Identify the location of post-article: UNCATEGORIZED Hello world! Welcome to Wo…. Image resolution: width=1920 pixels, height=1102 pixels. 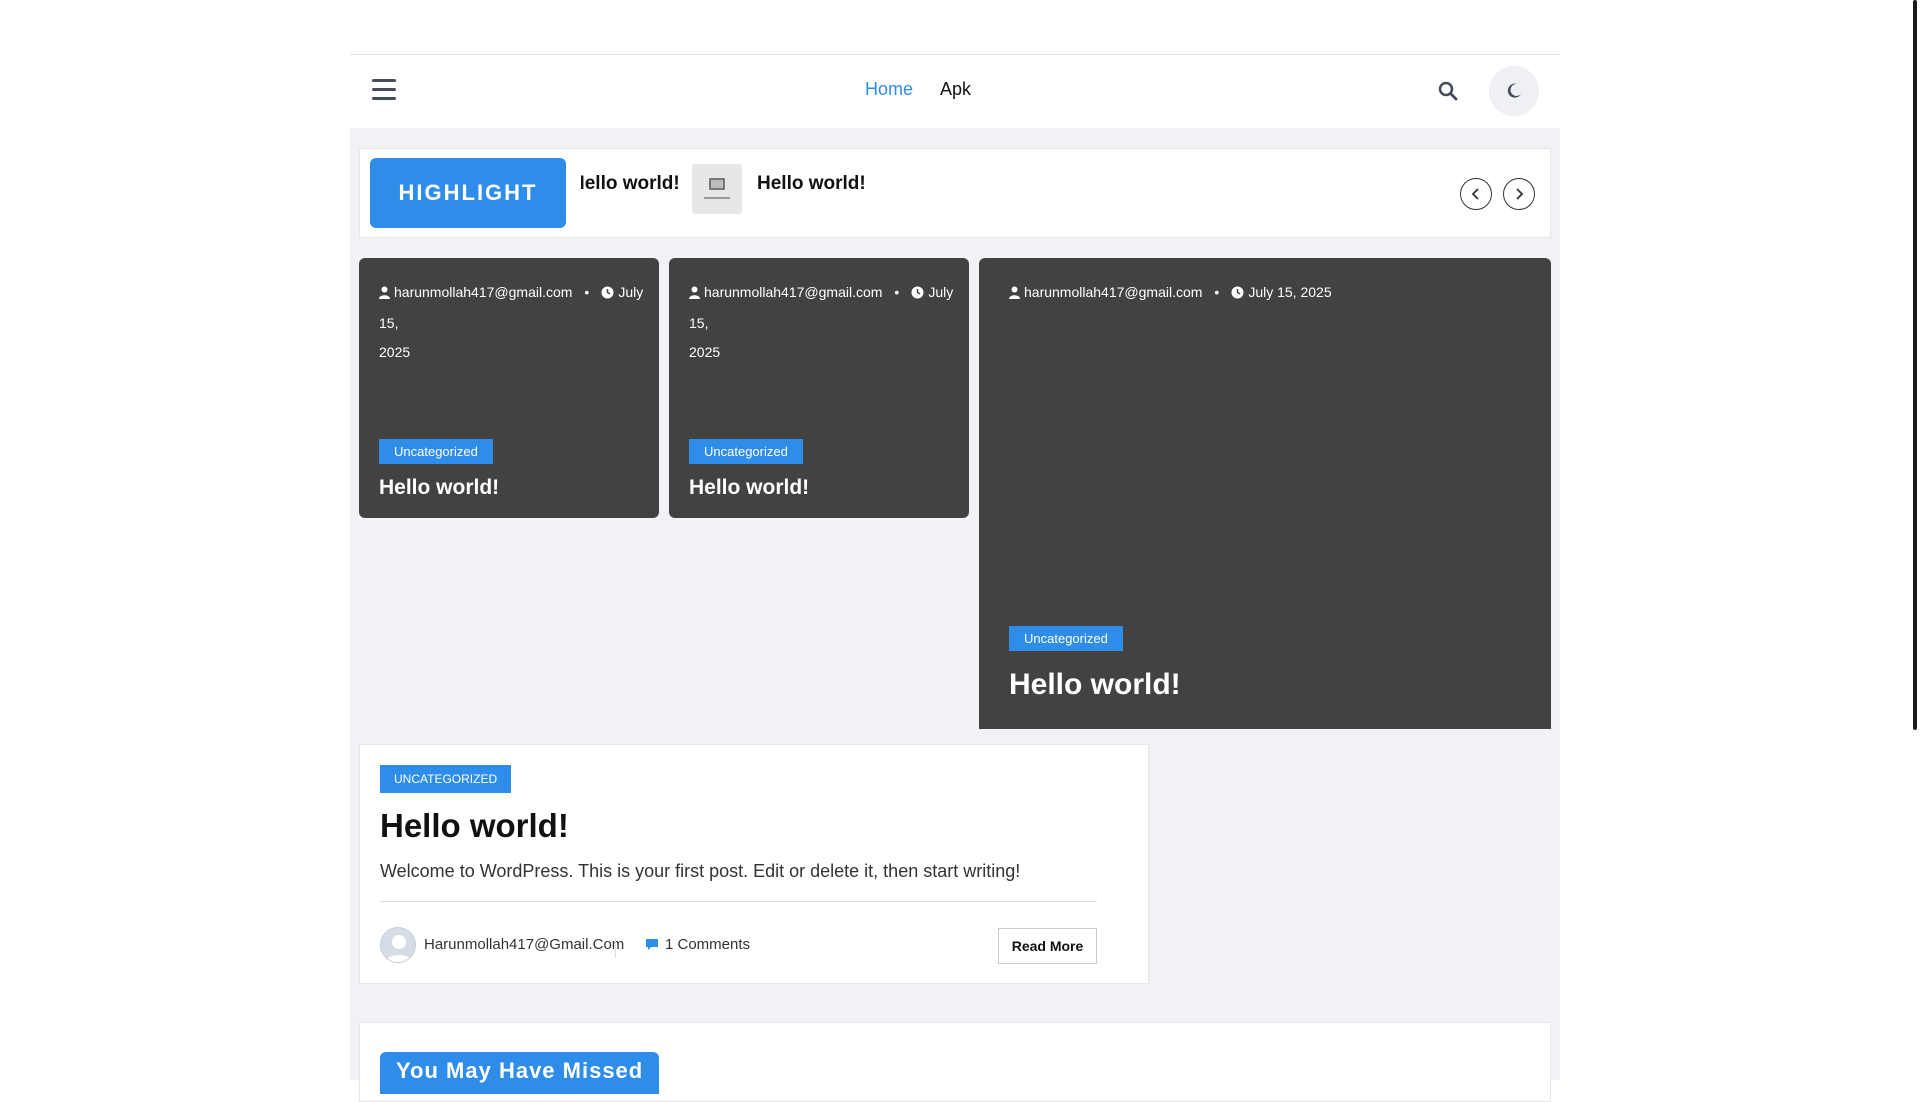
(754, 864).